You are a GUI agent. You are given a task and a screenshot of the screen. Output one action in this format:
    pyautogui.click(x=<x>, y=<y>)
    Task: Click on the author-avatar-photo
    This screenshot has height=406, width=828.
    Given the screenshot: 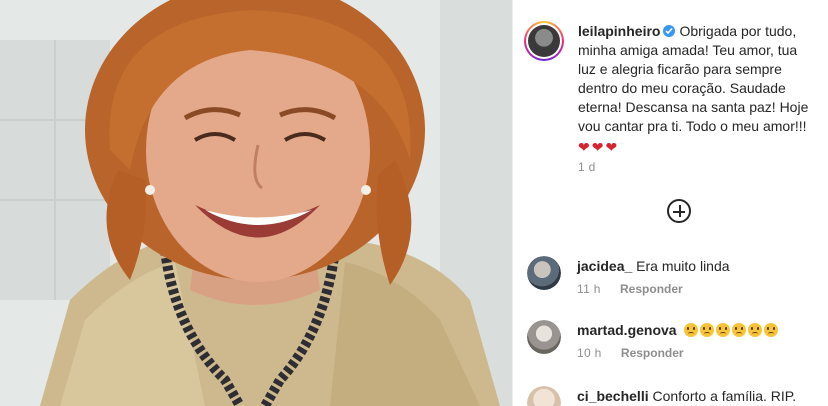 What is the action you would take?
    pyautogui.click(x=544, y=41)
    